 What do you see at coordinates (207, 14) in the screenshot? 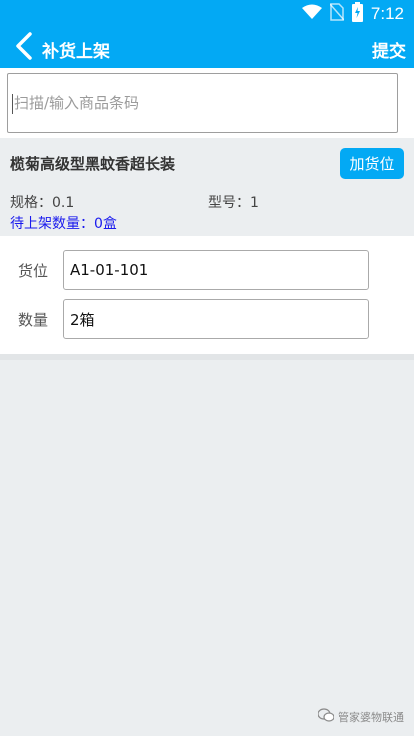
I see `status-bar: 7:12` at bounding box center [207, 14].